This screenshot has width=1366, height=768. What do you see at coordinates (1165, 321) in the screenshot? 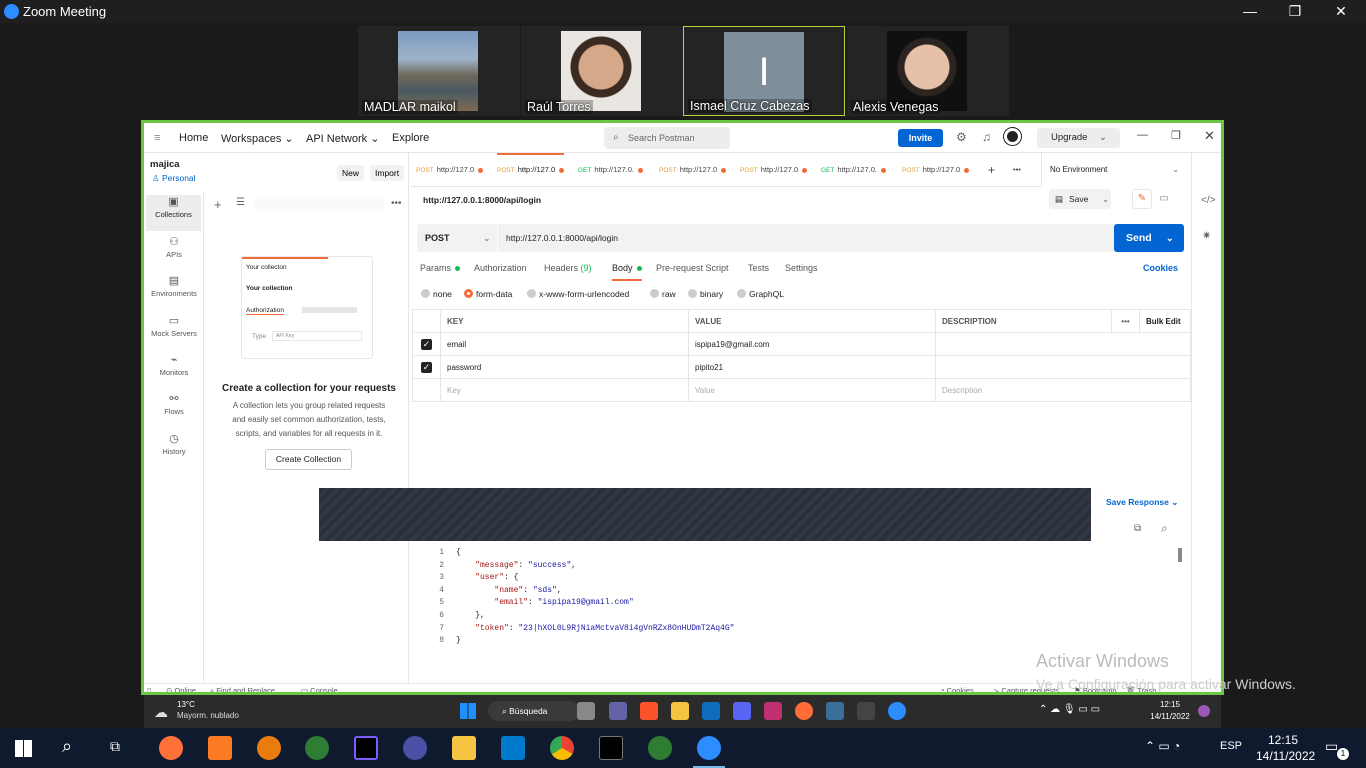
I see `bulk-edit-button: Bulk Edit` at bounding box center [1165, 321].